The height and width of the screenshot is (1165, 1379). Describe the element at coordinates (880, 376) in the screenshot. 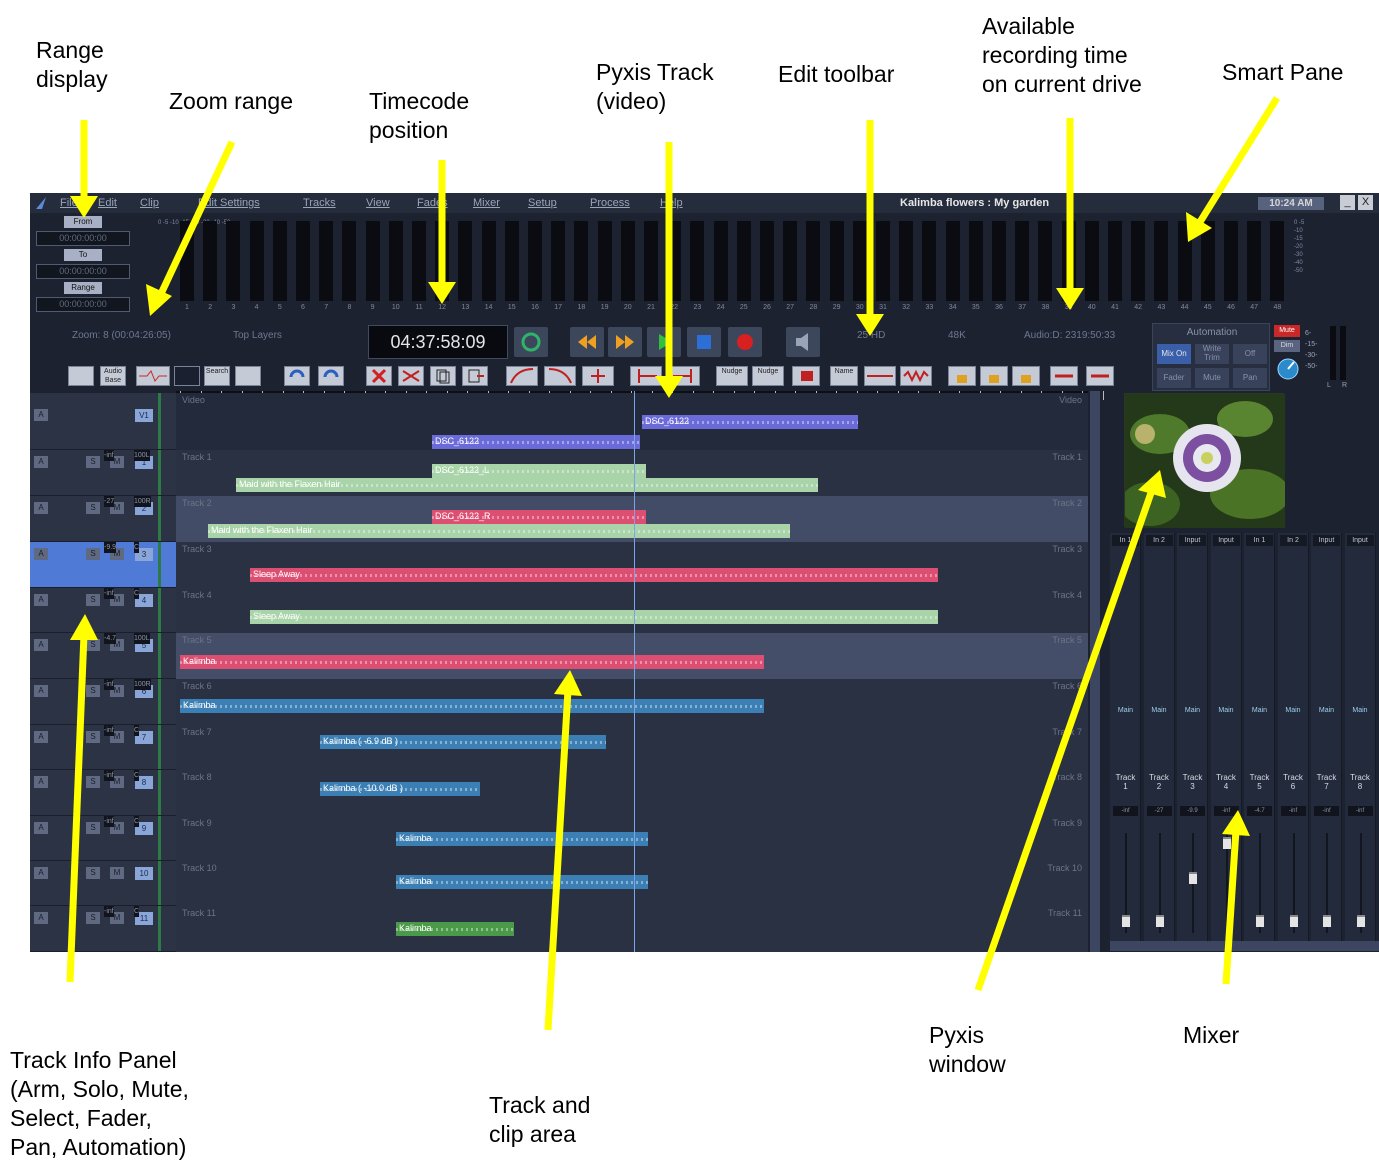

I see `marker-button` at that location.